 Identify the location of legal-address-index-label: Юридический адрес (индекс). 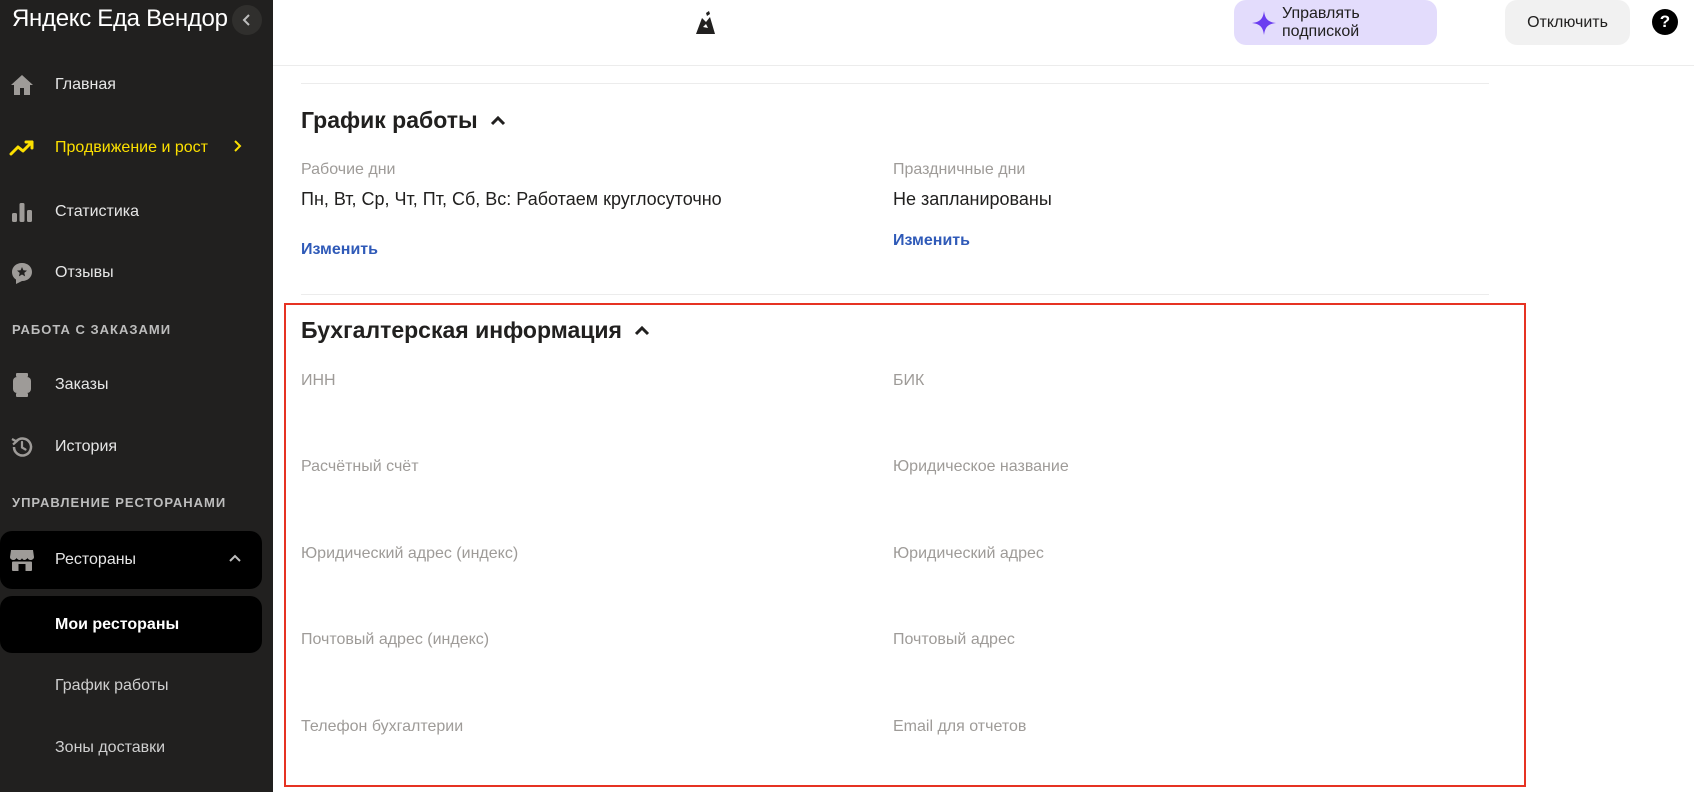
(410, 553).